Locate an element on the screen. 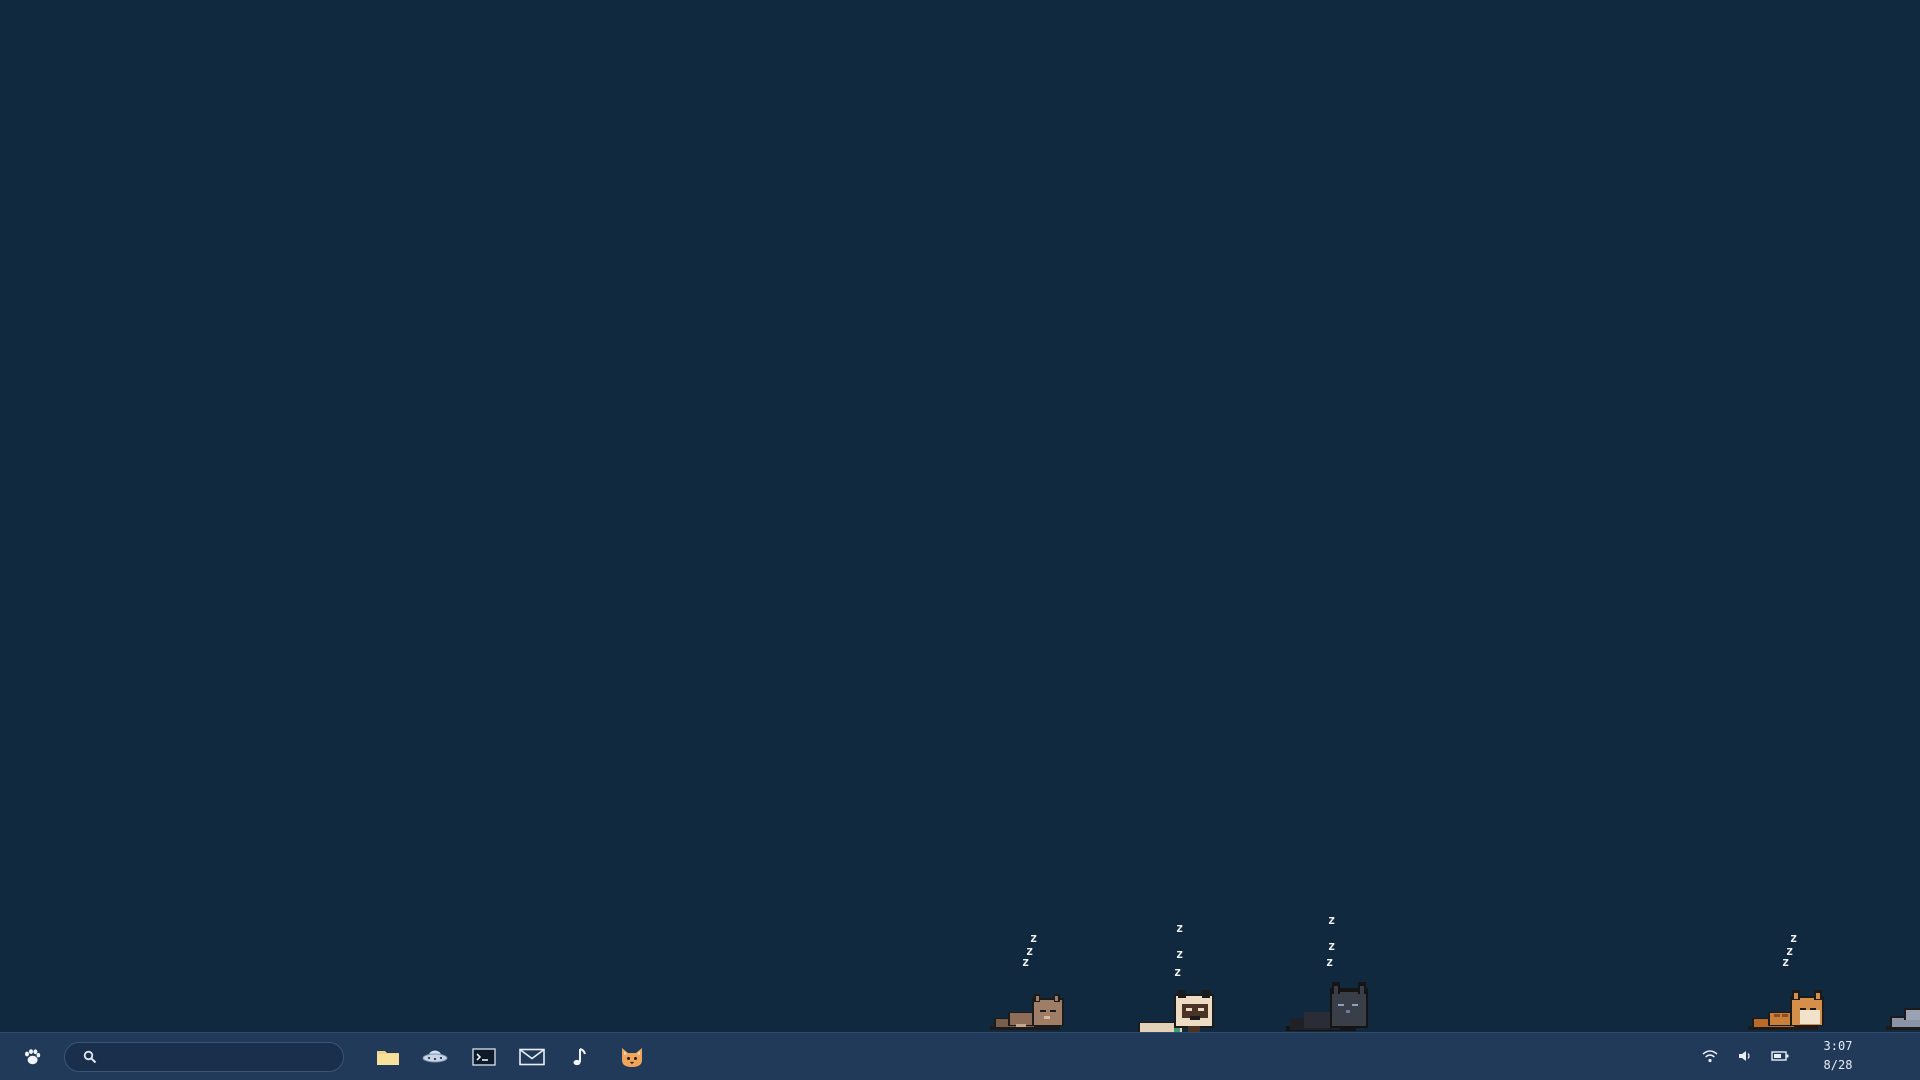 This screenshot has width=1920, height=1080. brown-cat: z z z is located at coordinates (1033, 982).